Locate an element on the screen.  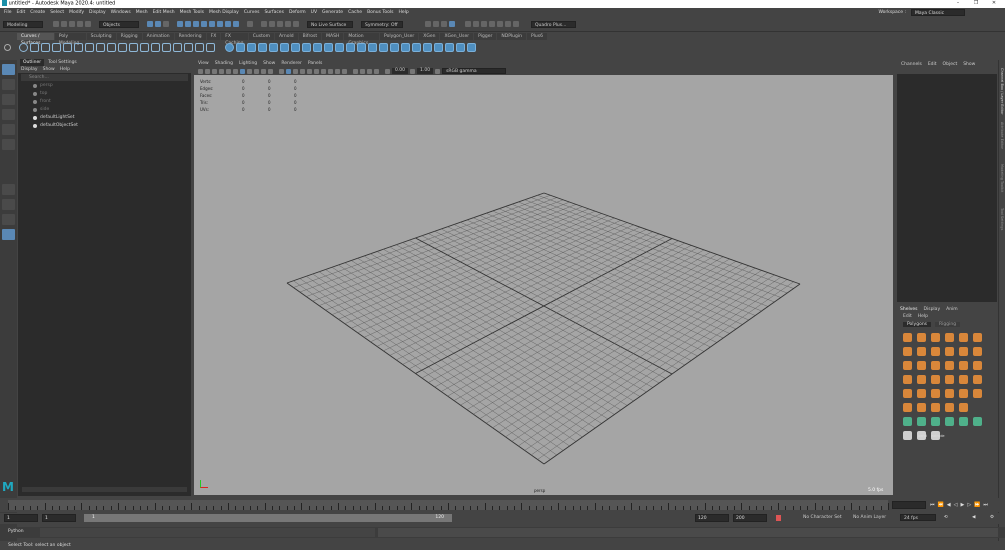
undo-icon is located at coordinates (80, 24).